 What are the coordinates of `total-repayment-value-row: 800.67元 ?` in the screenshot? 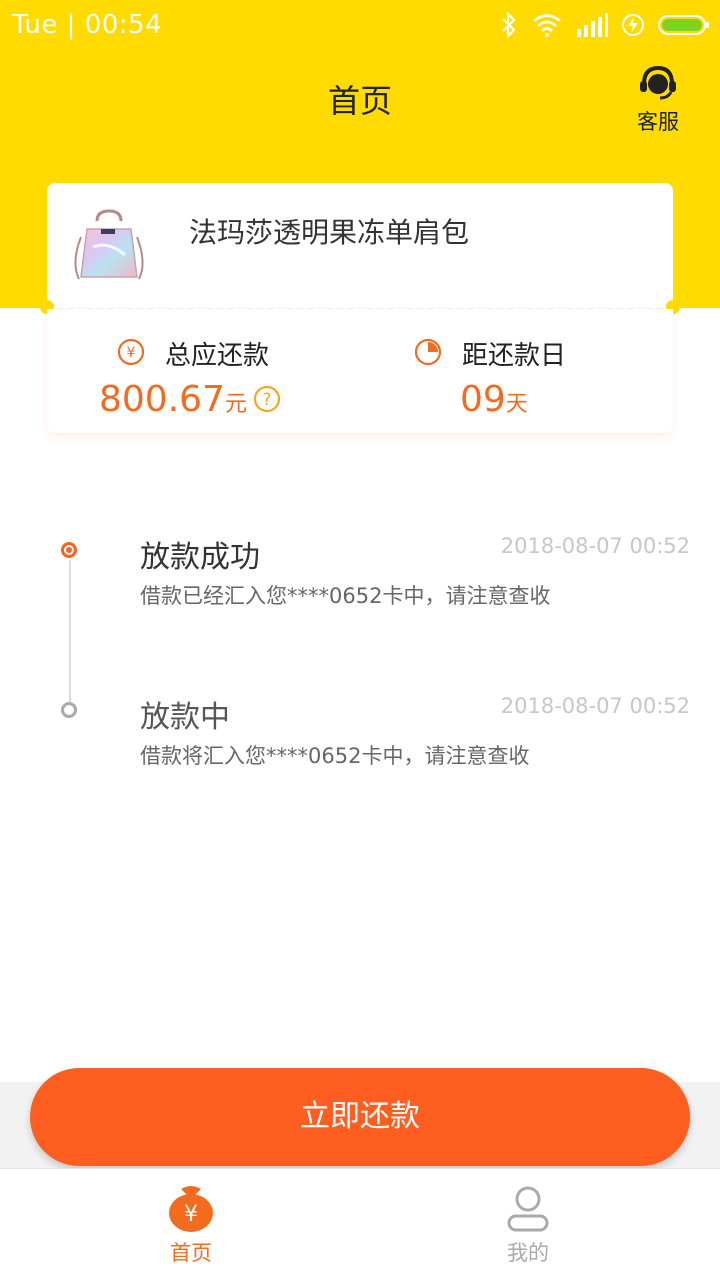 It's located at (203, 402).